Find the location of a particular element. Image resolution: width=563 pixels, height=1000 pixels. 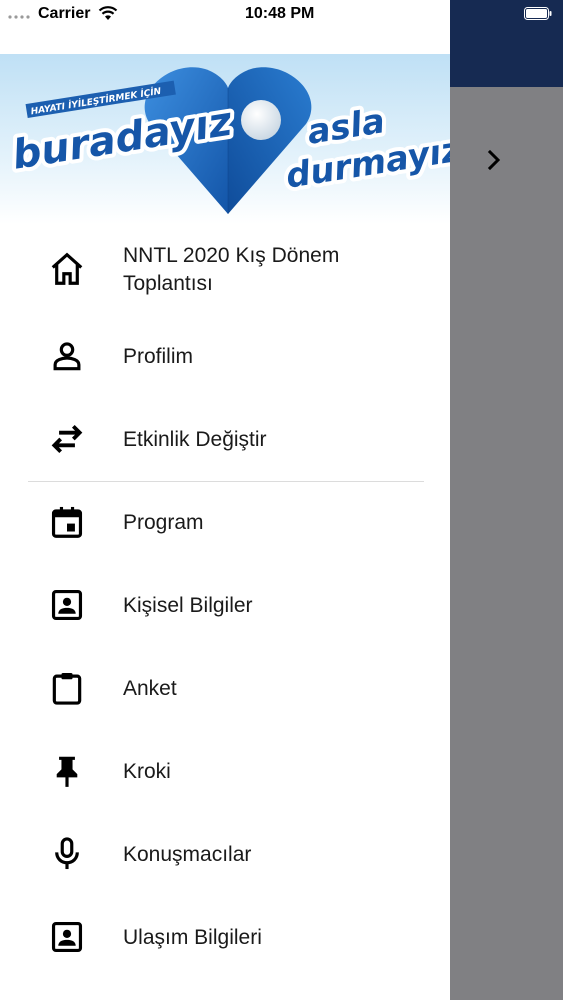

microphone-icon is located at coordinates (67, 853).